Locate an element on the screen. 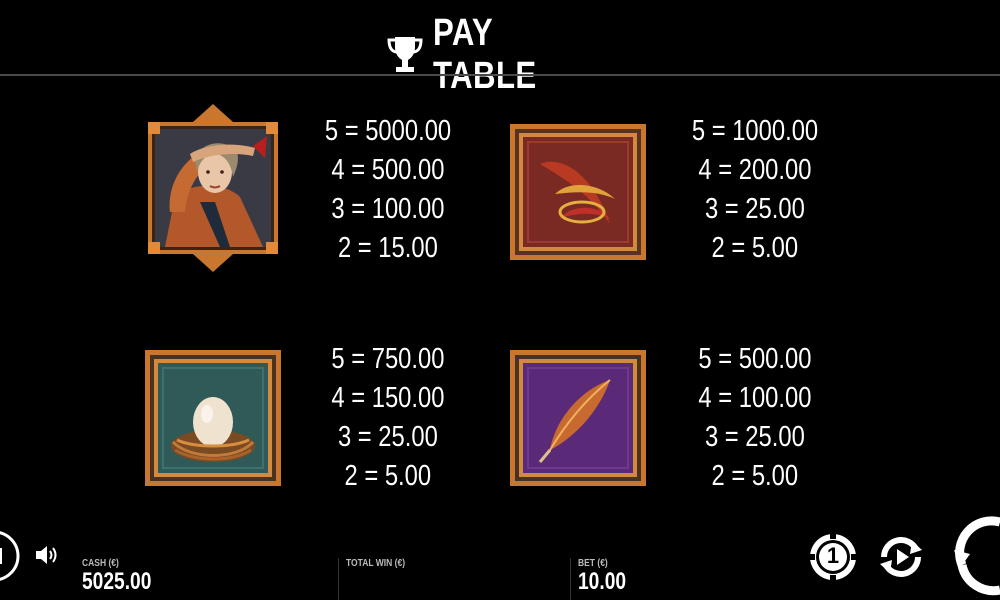 Image resolution: width=1000 pixels, height=600 pixels. payout-line: 3 = 100.00 is located at coordinates (388, 209).